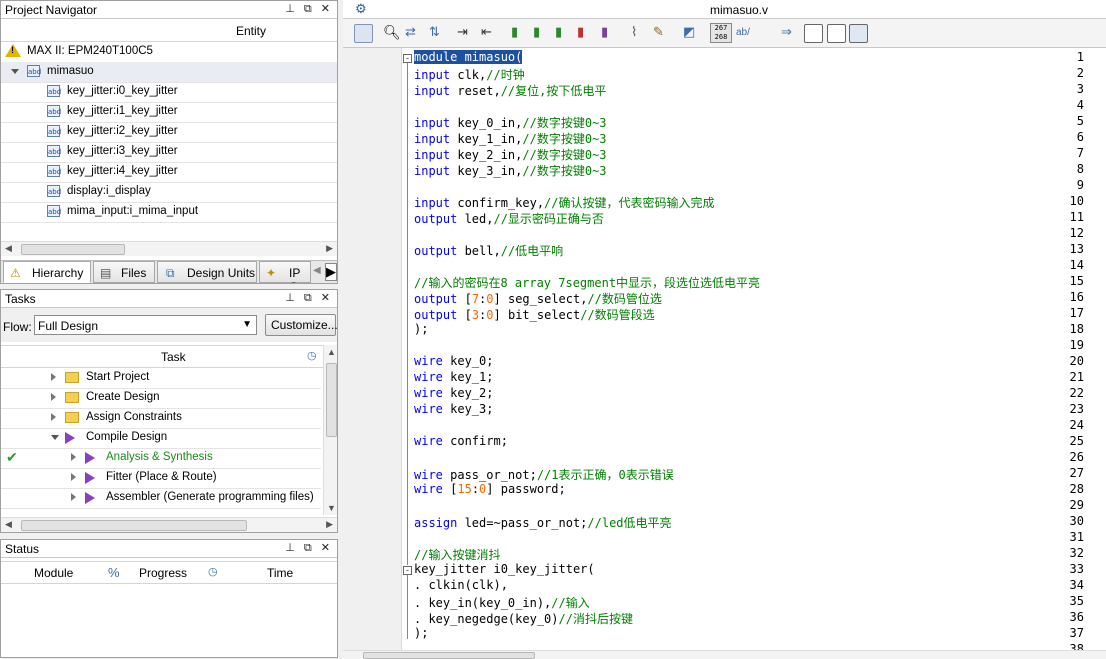  I want to click on split-view-icon, so click(836, 33).